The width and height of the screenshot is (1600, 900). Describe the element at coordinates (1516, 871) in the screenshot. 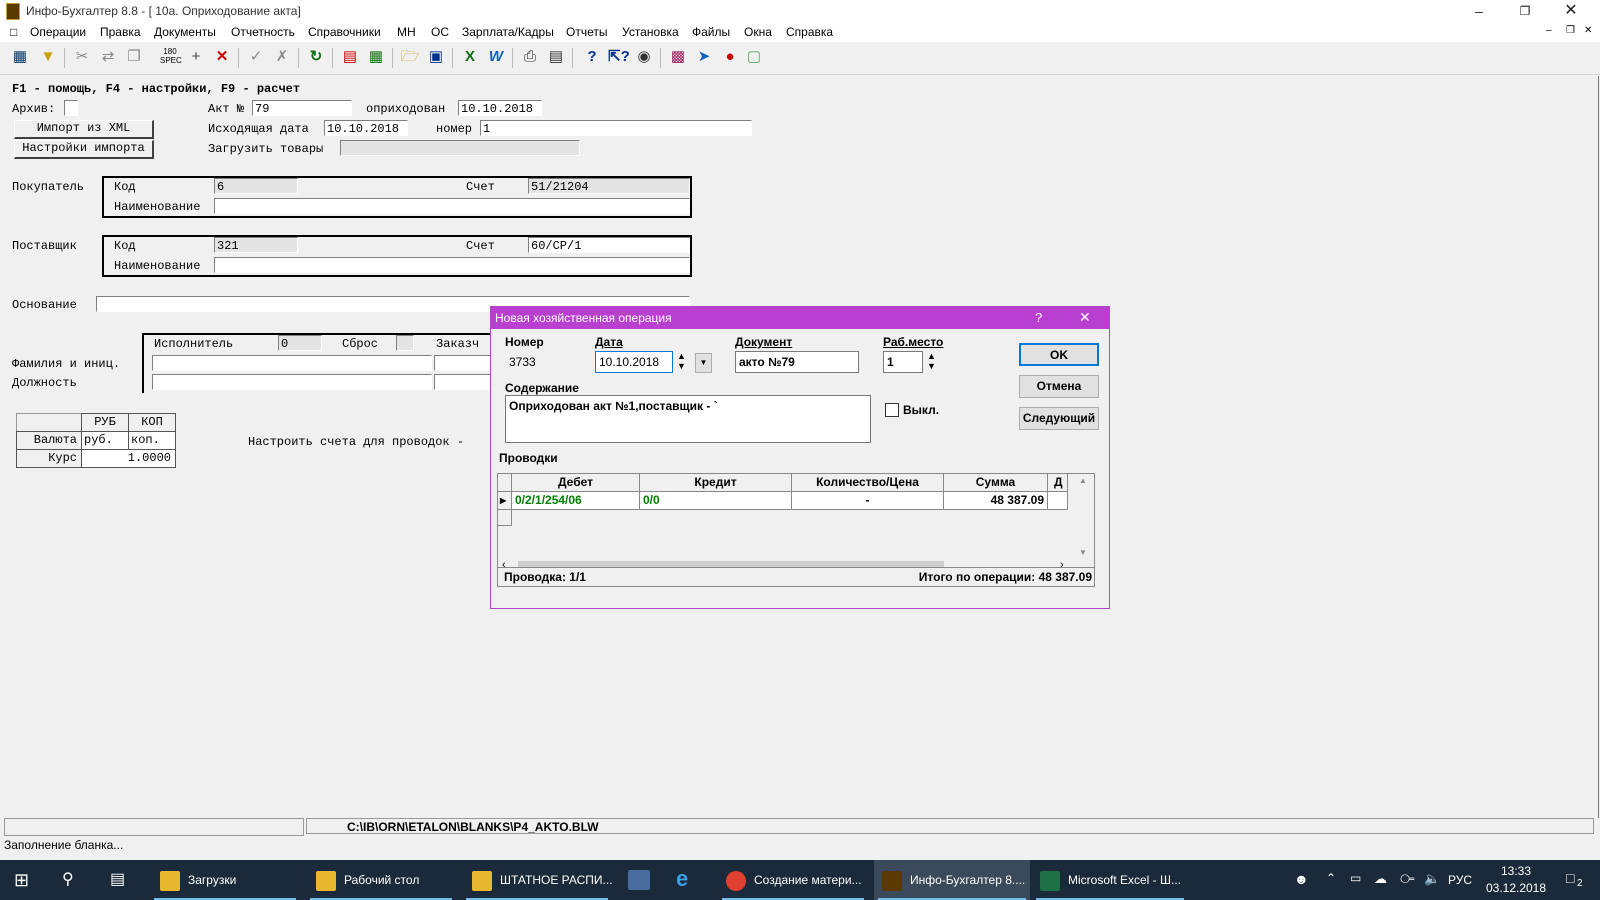

I see `clock-time: 13:33` at that location.